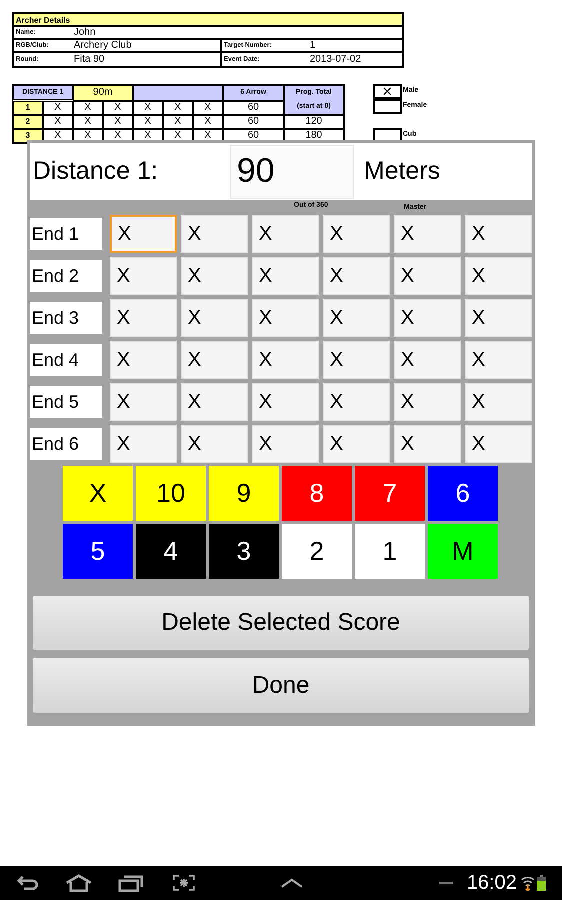 This screenshot has height=900, width=562. What do you see at coordinates (103, 46) in the screenshot?
I see `field-value: Archery Club` at bounding box center [103, 46].